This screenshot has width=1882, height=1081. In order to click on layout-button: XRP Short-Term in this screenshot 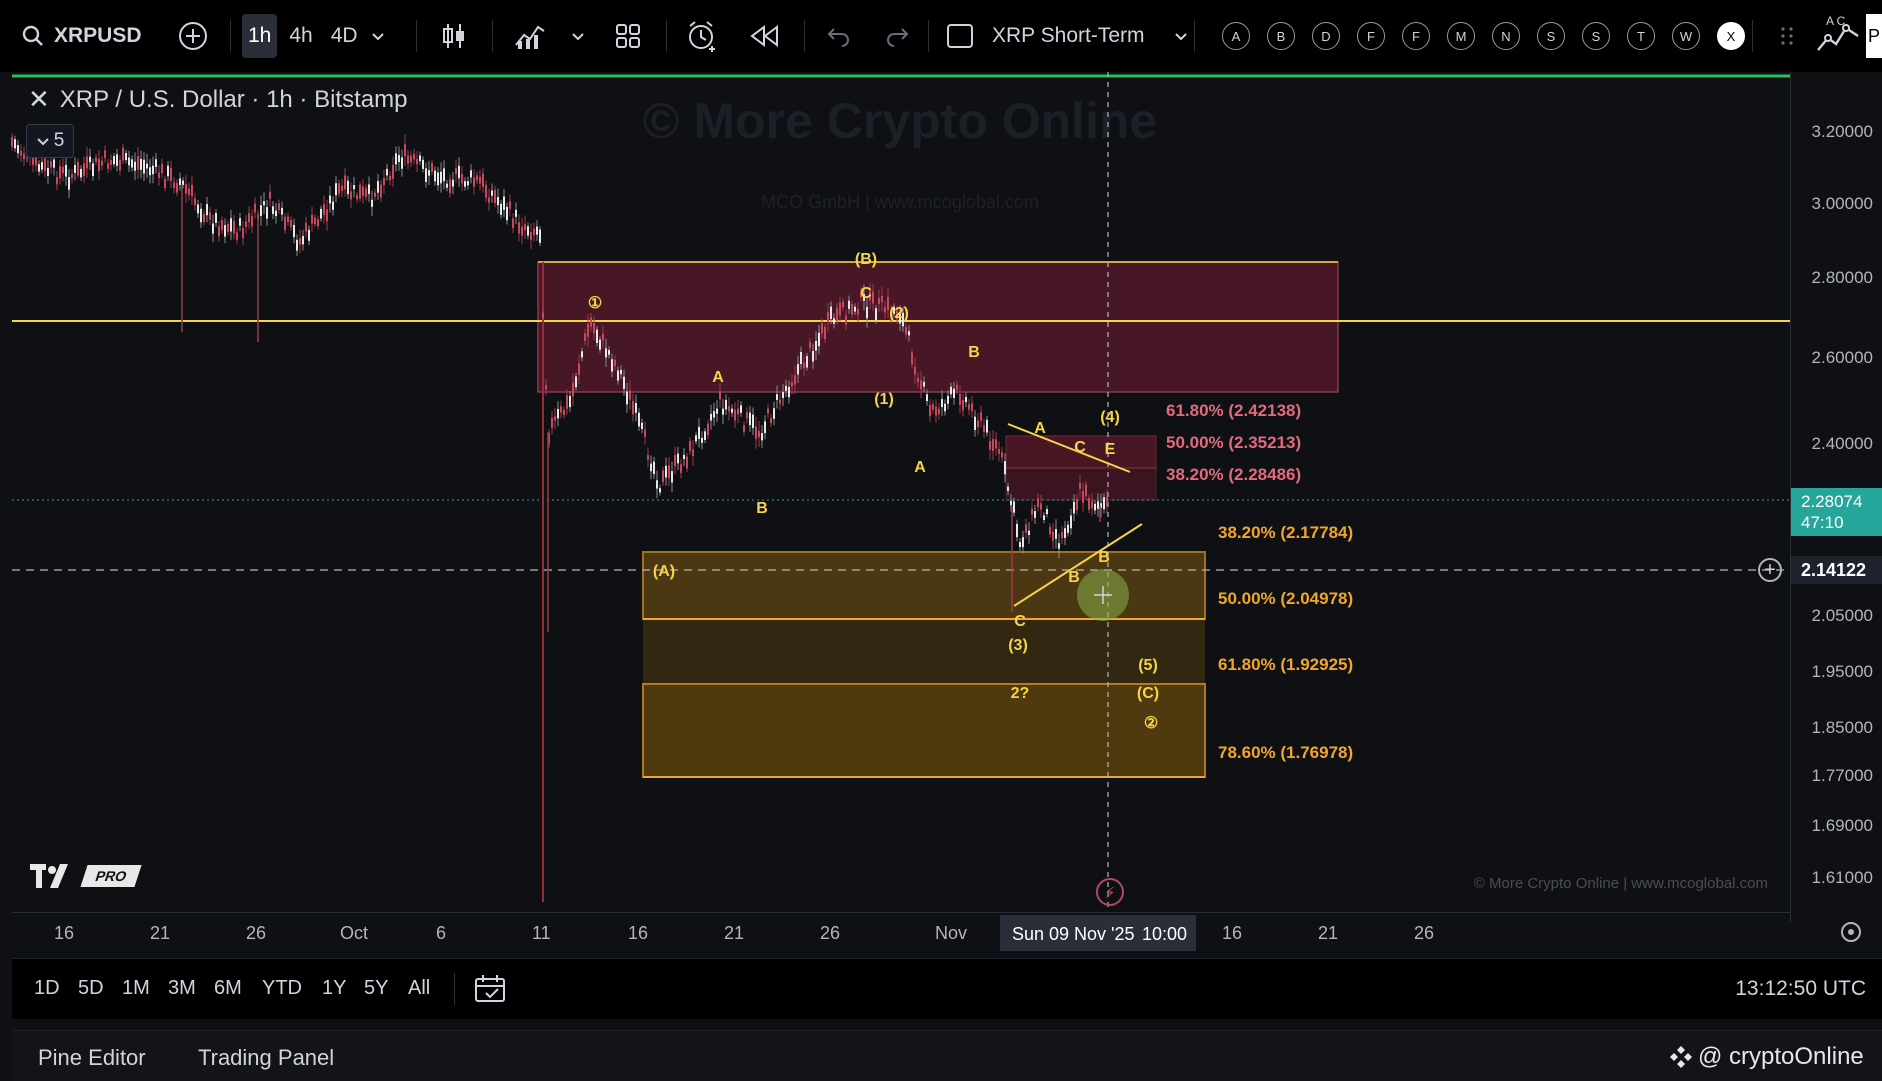, I will do `click(1067, 36)`.